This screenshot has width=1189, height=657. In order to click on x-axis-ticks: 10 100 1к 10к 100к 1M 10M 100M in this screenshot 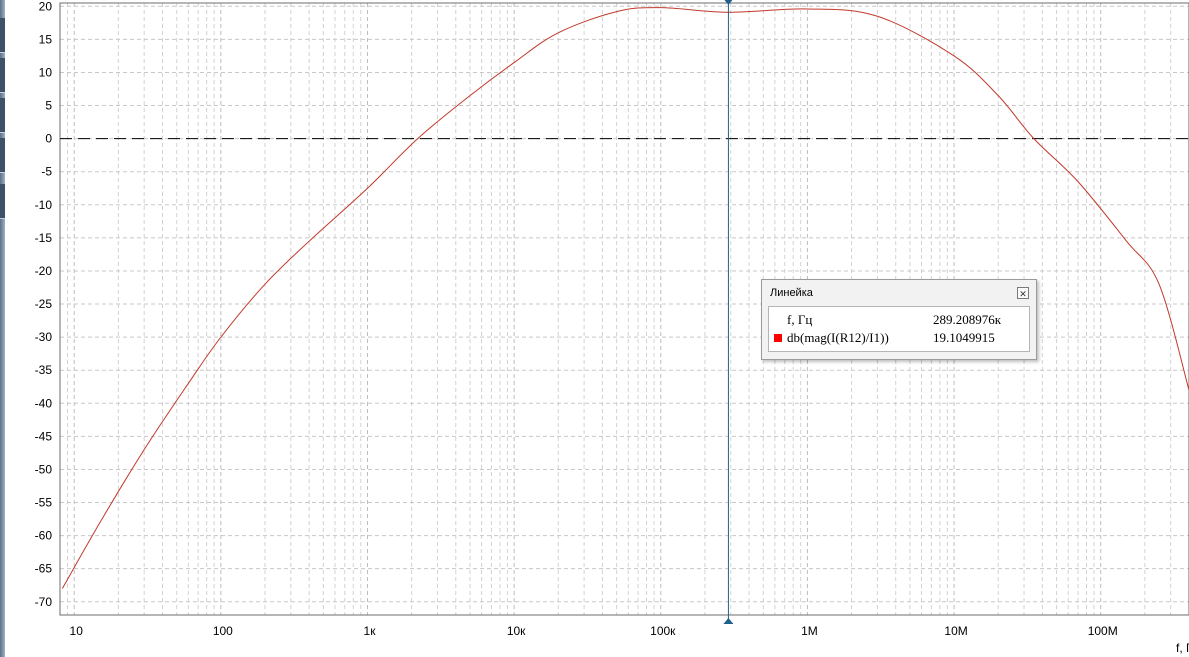, I will do `click(594, 631)`.